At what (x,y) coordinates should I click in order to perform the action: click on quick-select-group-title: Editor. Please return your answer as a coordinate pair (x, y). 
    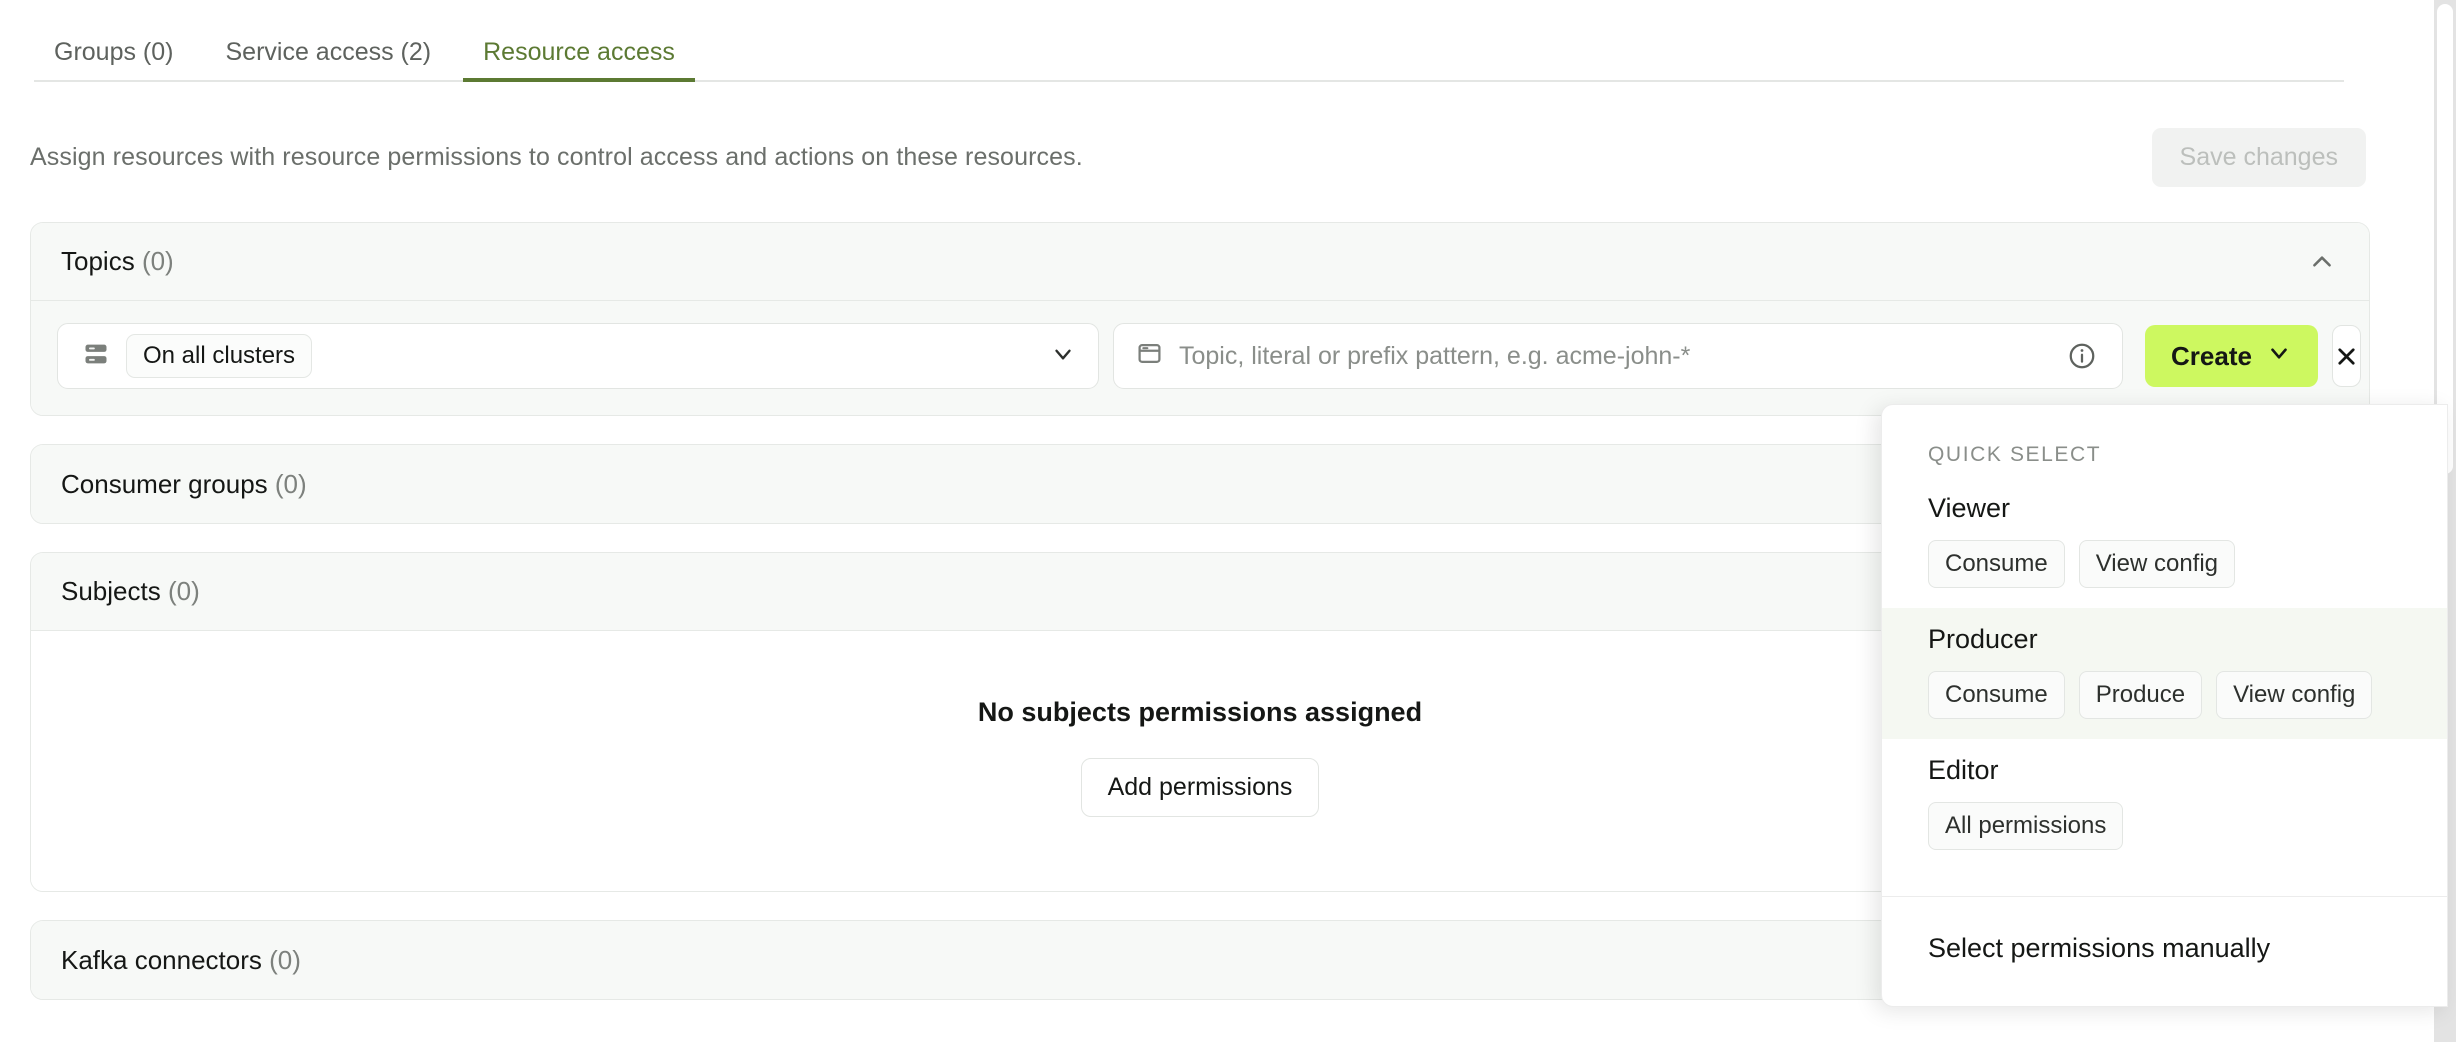
    Looking at the image, I should click on (1963, 770).